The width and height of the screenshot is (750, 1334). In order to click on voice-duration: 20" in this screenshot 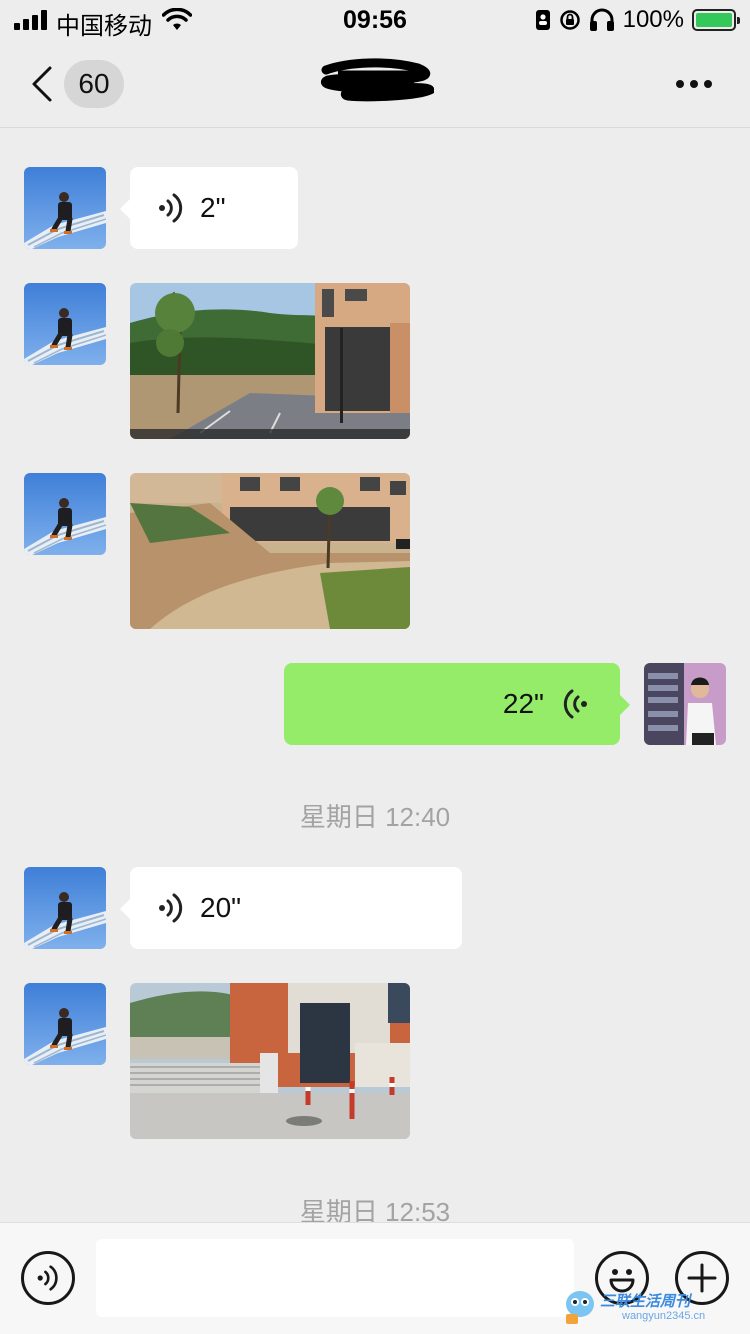, I will do `click(221, 907)`.